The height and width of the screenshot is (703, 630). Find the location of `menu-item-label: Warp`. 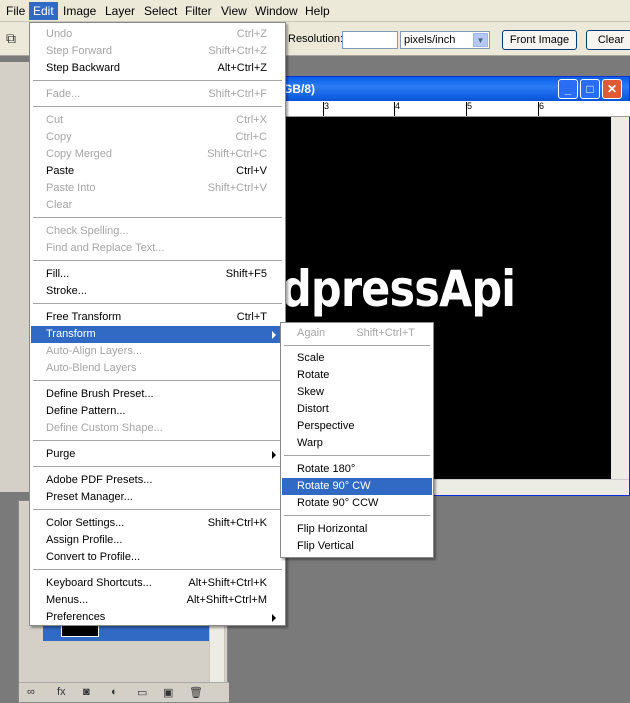

menu-item-label: Warp is located at coordinates (310, 443).